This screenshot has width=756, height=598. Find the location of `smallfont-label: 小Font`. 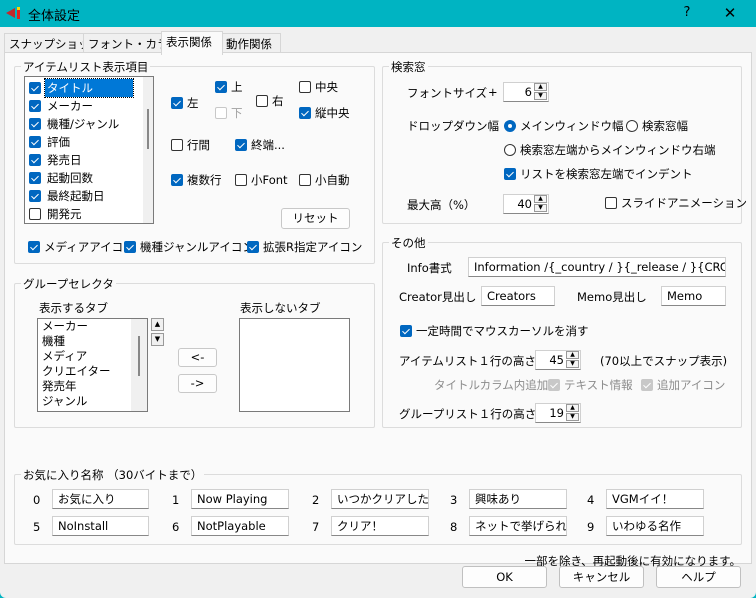

smallfont-label: 小Font is located at coordinates (269, 180).